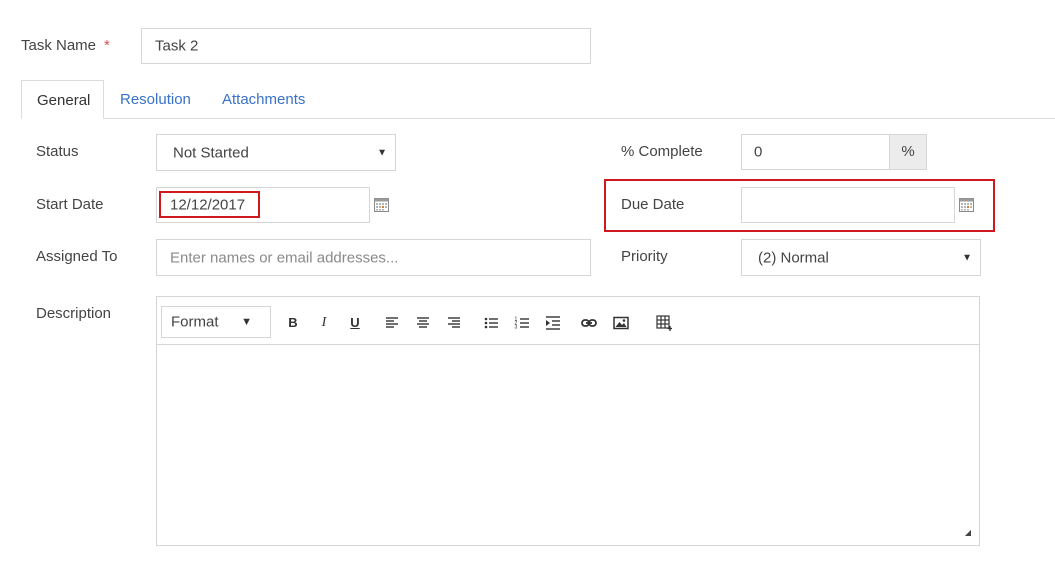 Image resolution: width=1055 pixels, height=569 pixels. What do you see at coordinates (77, 256) in the screenshot?
I see `assigned-to-label: Assigned To` at bounding box center [77, 256].